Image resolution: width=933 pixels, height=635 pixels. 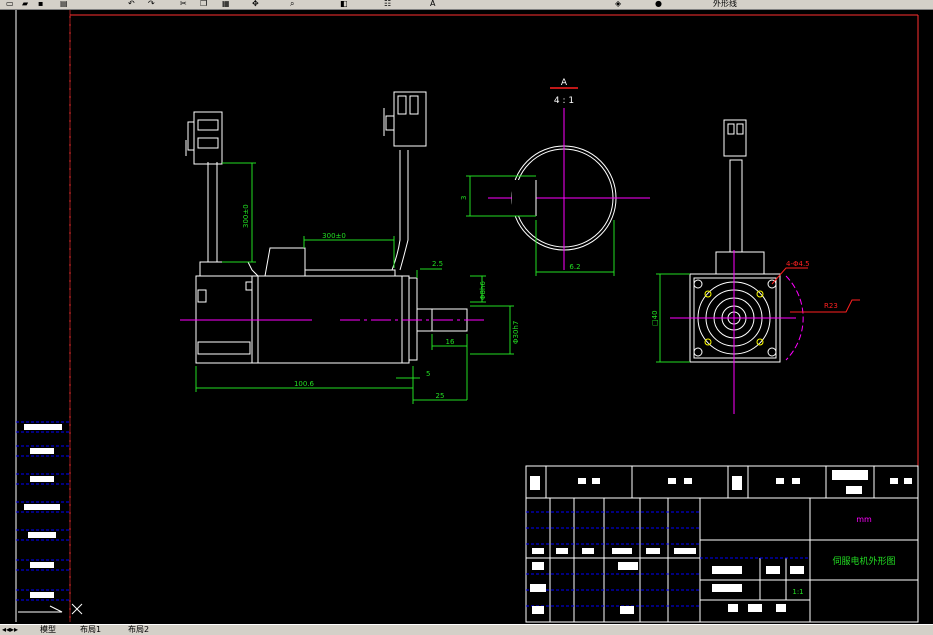 I want to click on paste-icon: ▦, so click(x=226, y=4).